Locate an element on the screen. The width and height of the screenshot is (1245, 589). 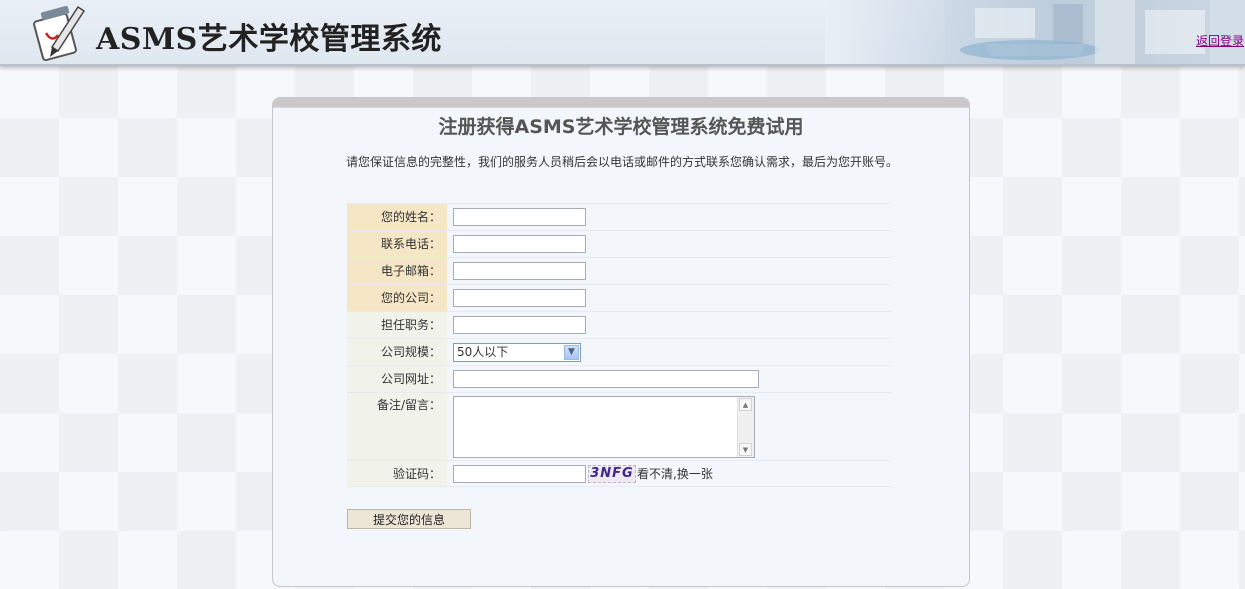
name-label: 您的姓名： is located at coordinates (397, 217).